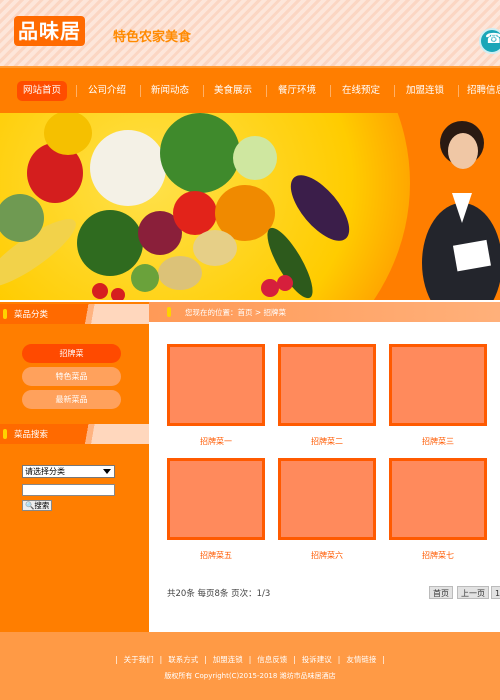  Describe the element at coordinates (361, 659) in the screenshot. I see `footer-link: 友情链接` at that location.